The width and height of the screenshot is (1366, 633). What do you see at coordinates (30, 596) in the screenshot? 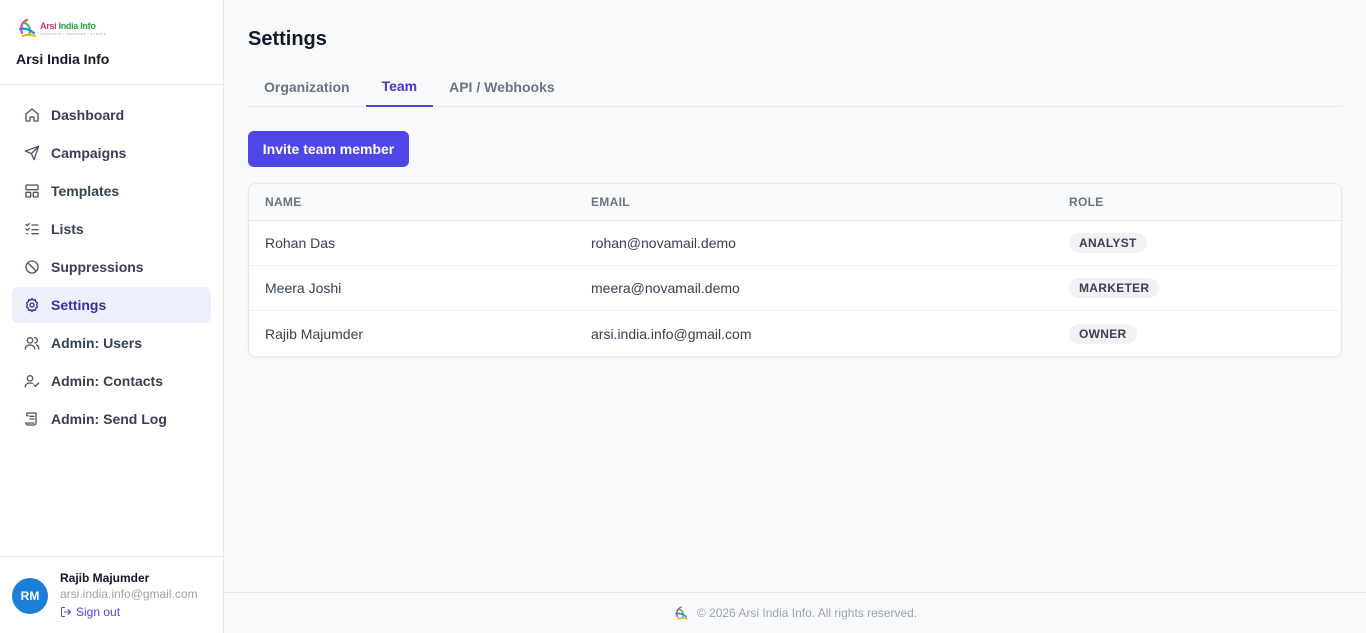
I see `avatar: RM` at bounding box center [30, 596].